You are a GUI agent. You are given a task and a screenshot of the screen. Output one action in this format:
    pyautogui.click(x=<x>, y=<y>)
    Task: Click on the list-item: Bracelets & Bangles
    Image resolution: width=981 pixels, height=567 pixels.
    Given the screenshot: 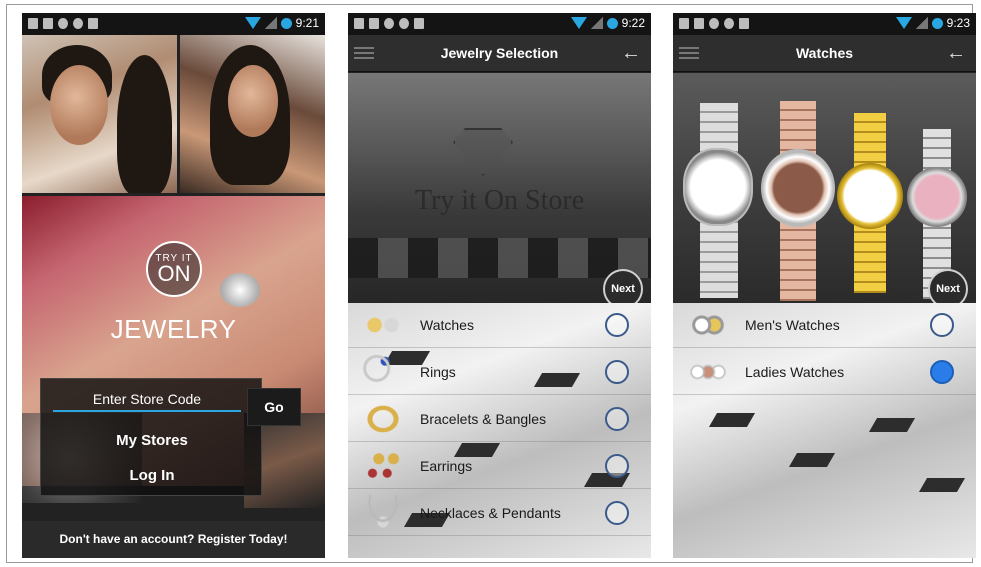 What is the action you would take?
    pyautogui.click(x=499, y=419)
    